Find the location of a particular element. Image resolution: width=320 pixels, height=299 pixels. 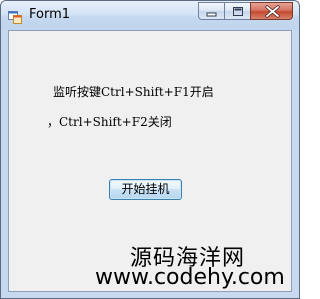

start-button: 开始挂机 is located at coordinates (145, 189).